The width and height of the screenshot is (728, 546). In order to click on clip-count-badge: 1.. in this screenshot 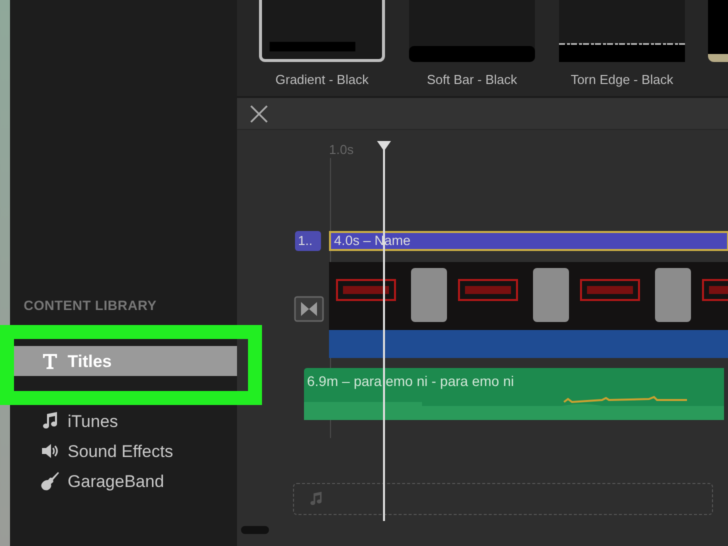, I will do `click(308, 241)`.